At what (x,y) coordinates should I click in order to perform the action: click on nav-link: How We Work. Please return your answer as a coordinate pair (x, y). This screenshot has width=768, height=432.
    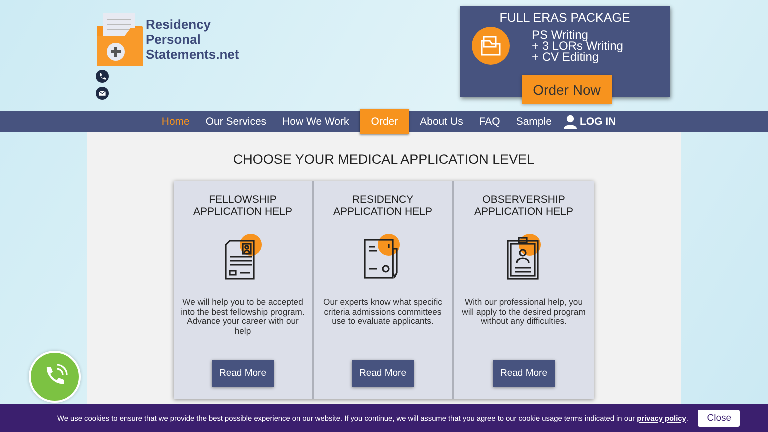
    Looking at the image, I should click on (316, 121).